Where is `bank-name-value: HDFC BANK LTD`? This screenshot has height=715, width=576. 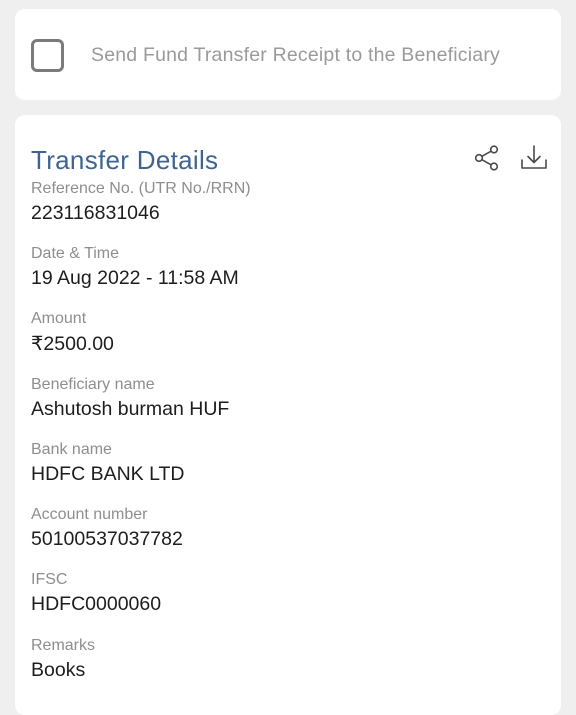
bank-name-value: HDFC BANK LTD is located at coordinates (108, 474).